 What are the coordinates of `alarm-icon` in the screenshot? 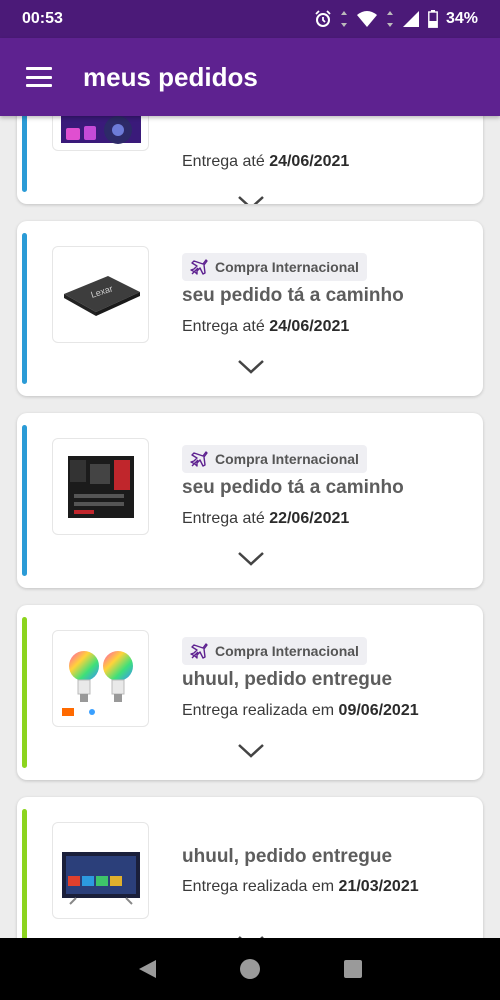 It's located at (323, 18).